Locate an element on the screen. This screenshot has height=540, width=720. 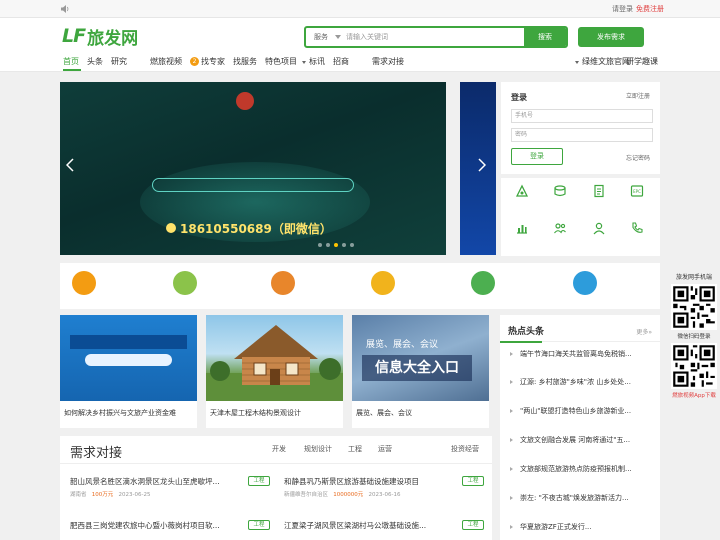
search-button: 搜索 is located at coordinates (545, 37).